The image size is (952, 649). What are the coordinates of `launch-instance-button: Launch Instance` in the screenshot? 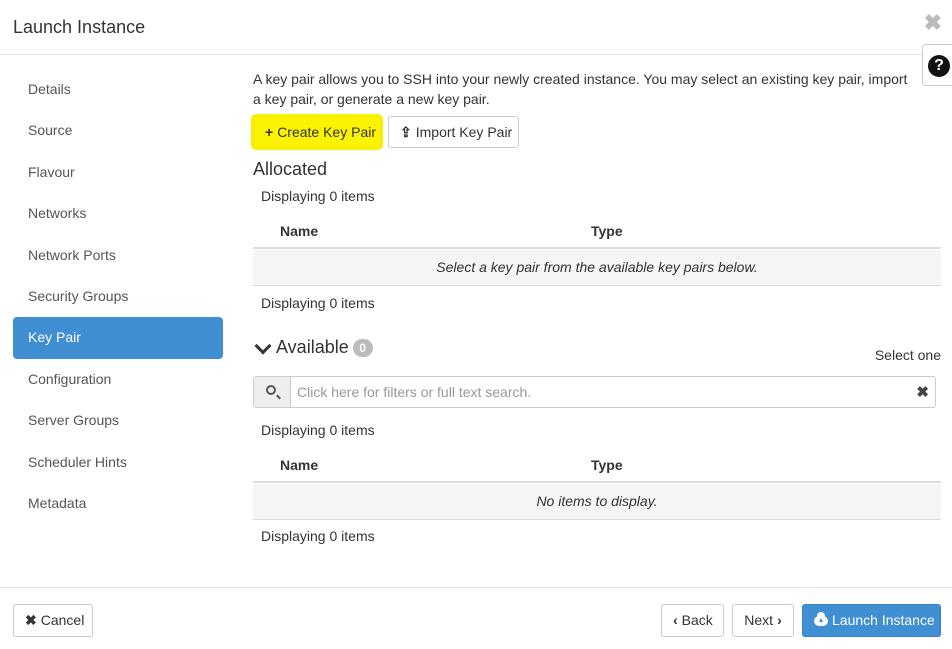 It's located at (871, 620).